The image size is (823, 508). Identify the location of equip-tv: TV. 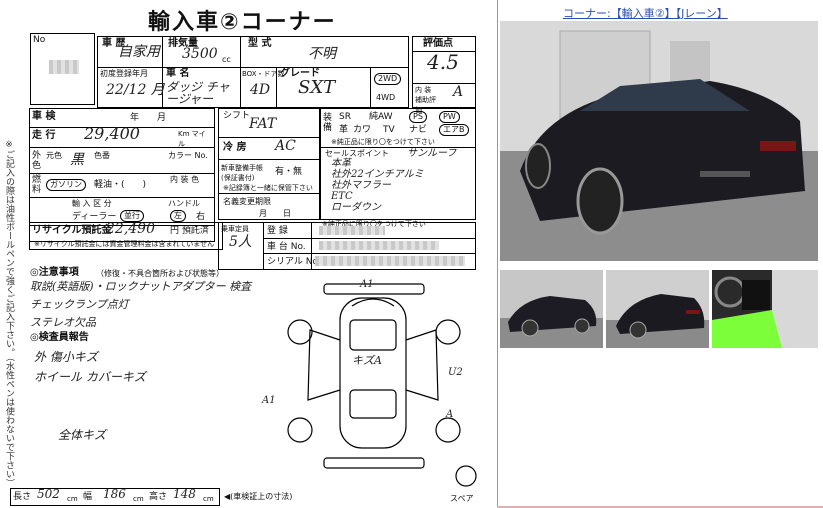
(389, 130).